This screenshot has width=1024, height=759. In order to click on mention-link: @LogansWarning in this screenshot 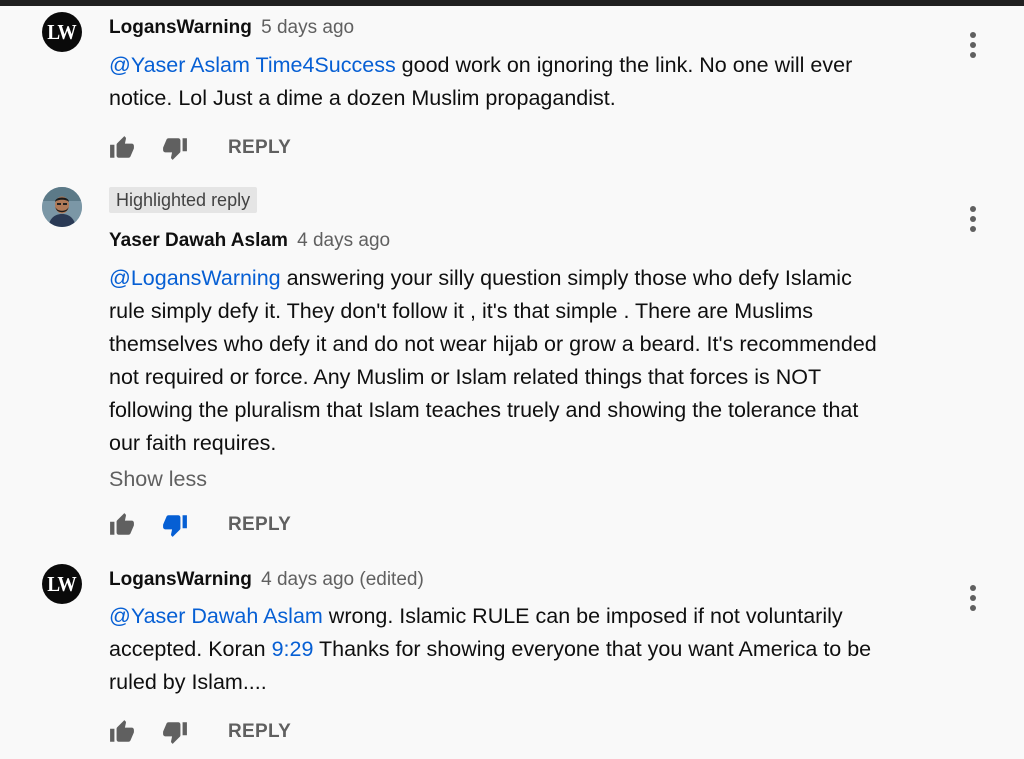, I will do `click(195, 278)`.